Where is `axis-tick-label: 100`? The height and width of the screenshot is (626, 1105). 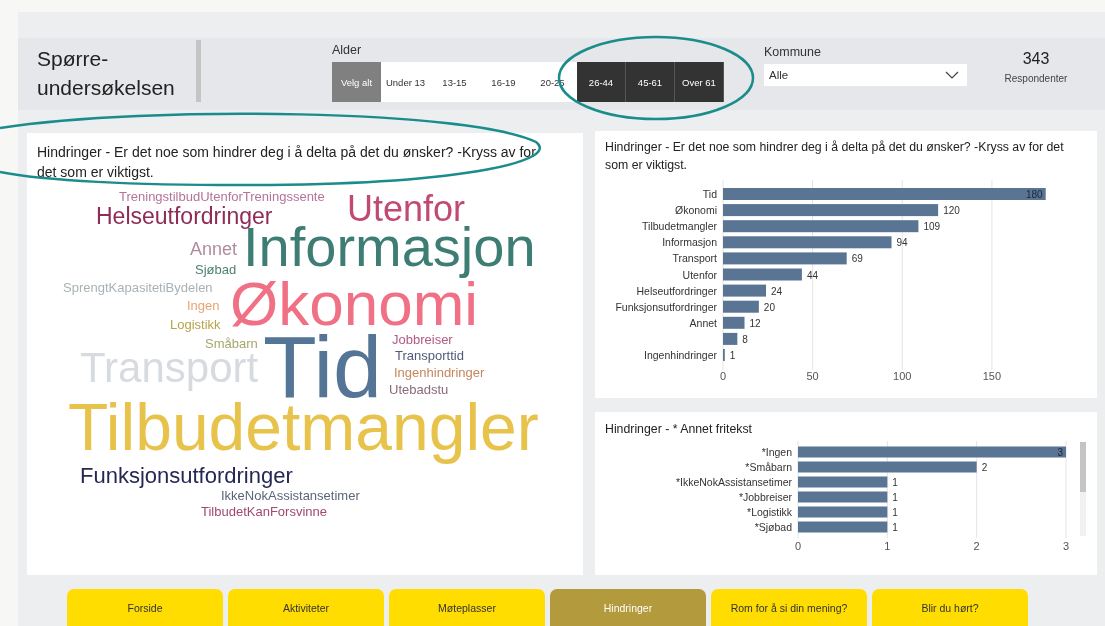
axis-tick-label: 100 is located at coordinates (902, 376).